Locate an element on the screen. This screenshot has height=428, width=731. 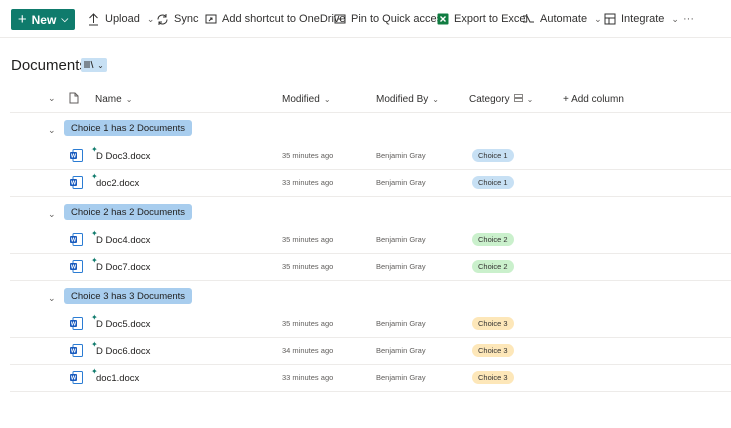
group-label: Choice 2 has 2 Documents is located at coordinates (128, 212).